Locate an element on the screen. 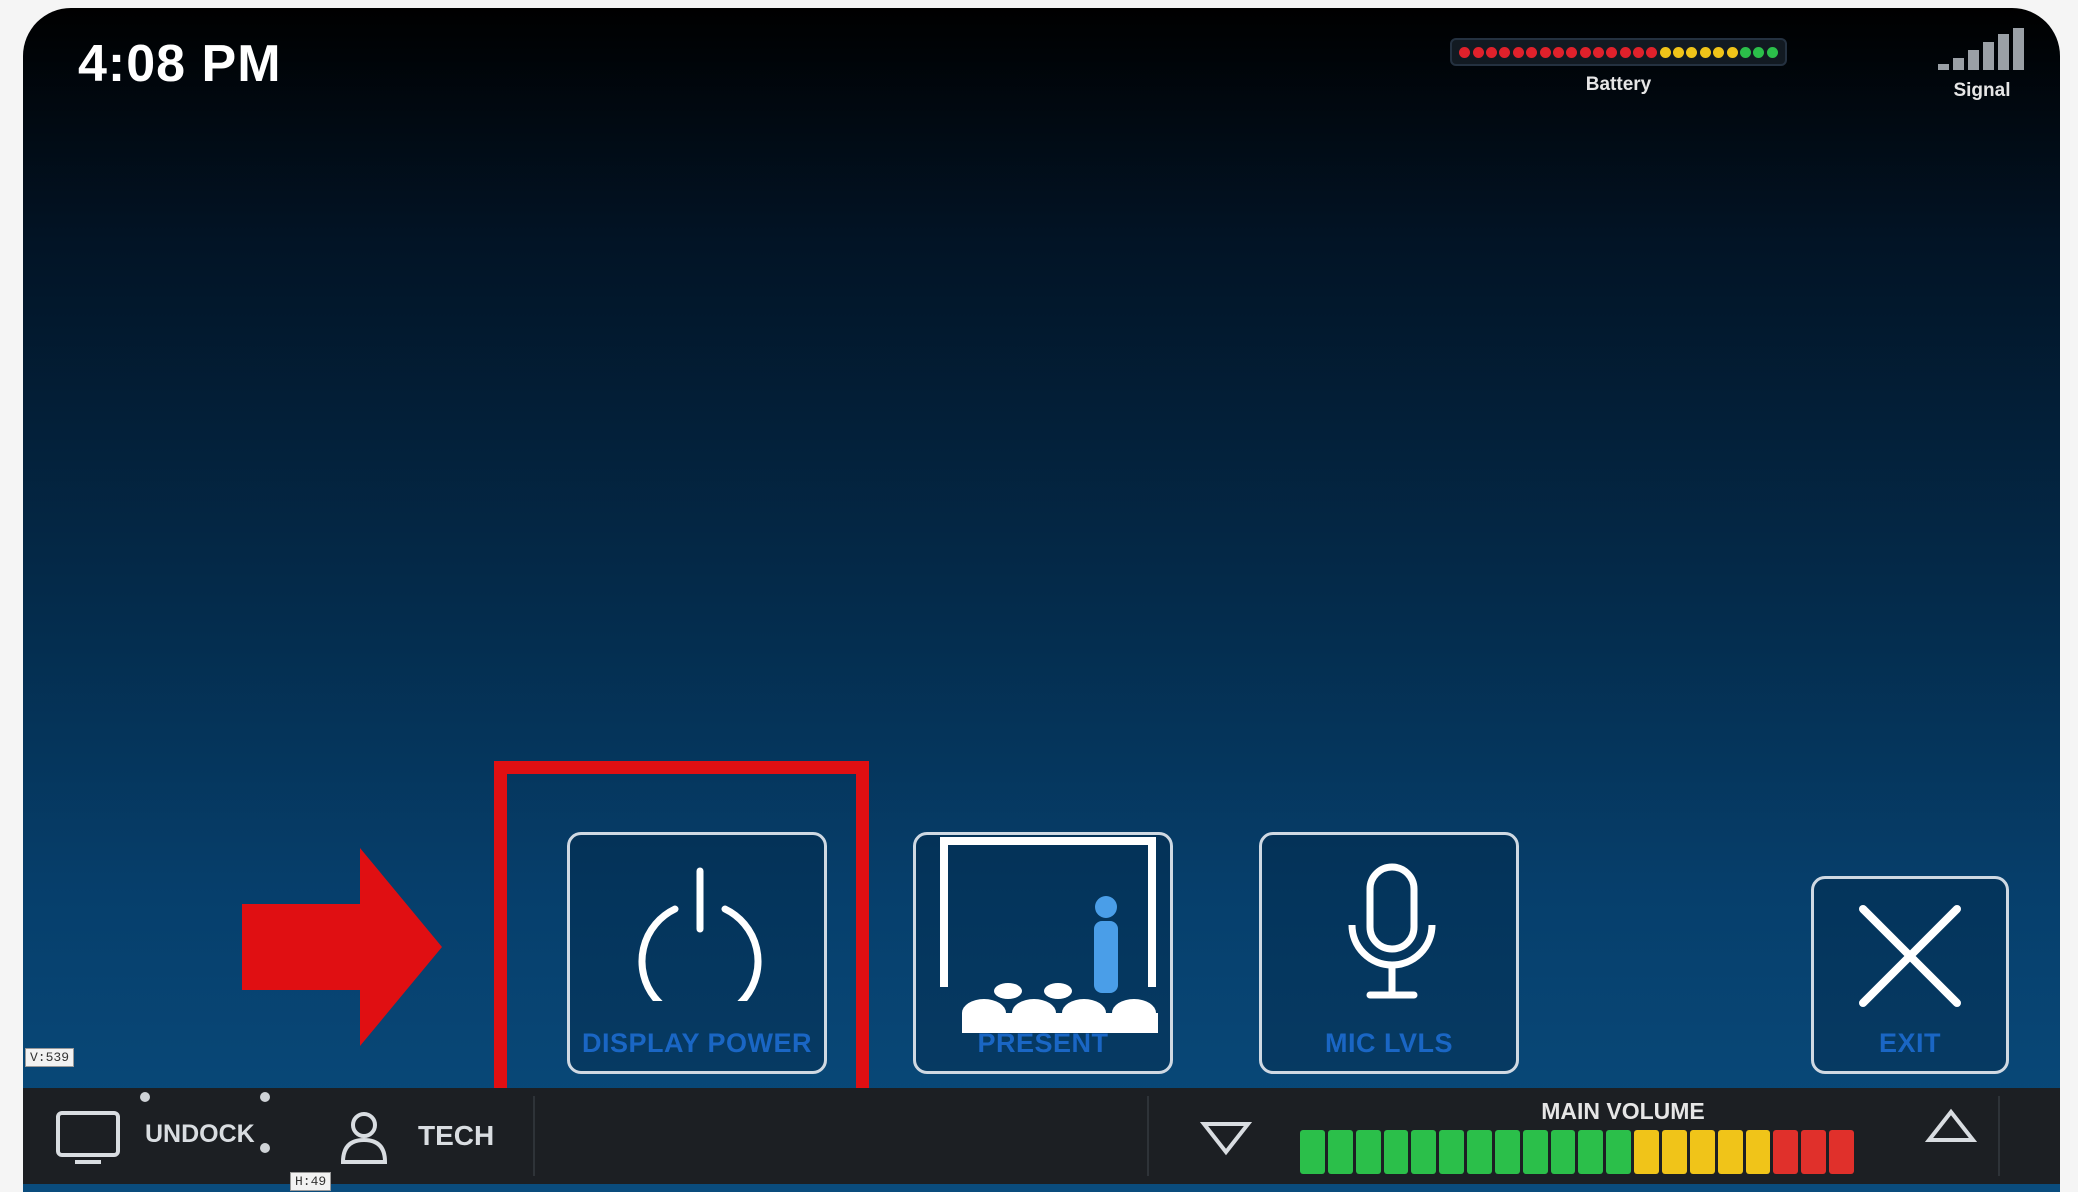 This screenshot has height=1192, width=2078. microphone-icon is located at coordinates (1392, 931).